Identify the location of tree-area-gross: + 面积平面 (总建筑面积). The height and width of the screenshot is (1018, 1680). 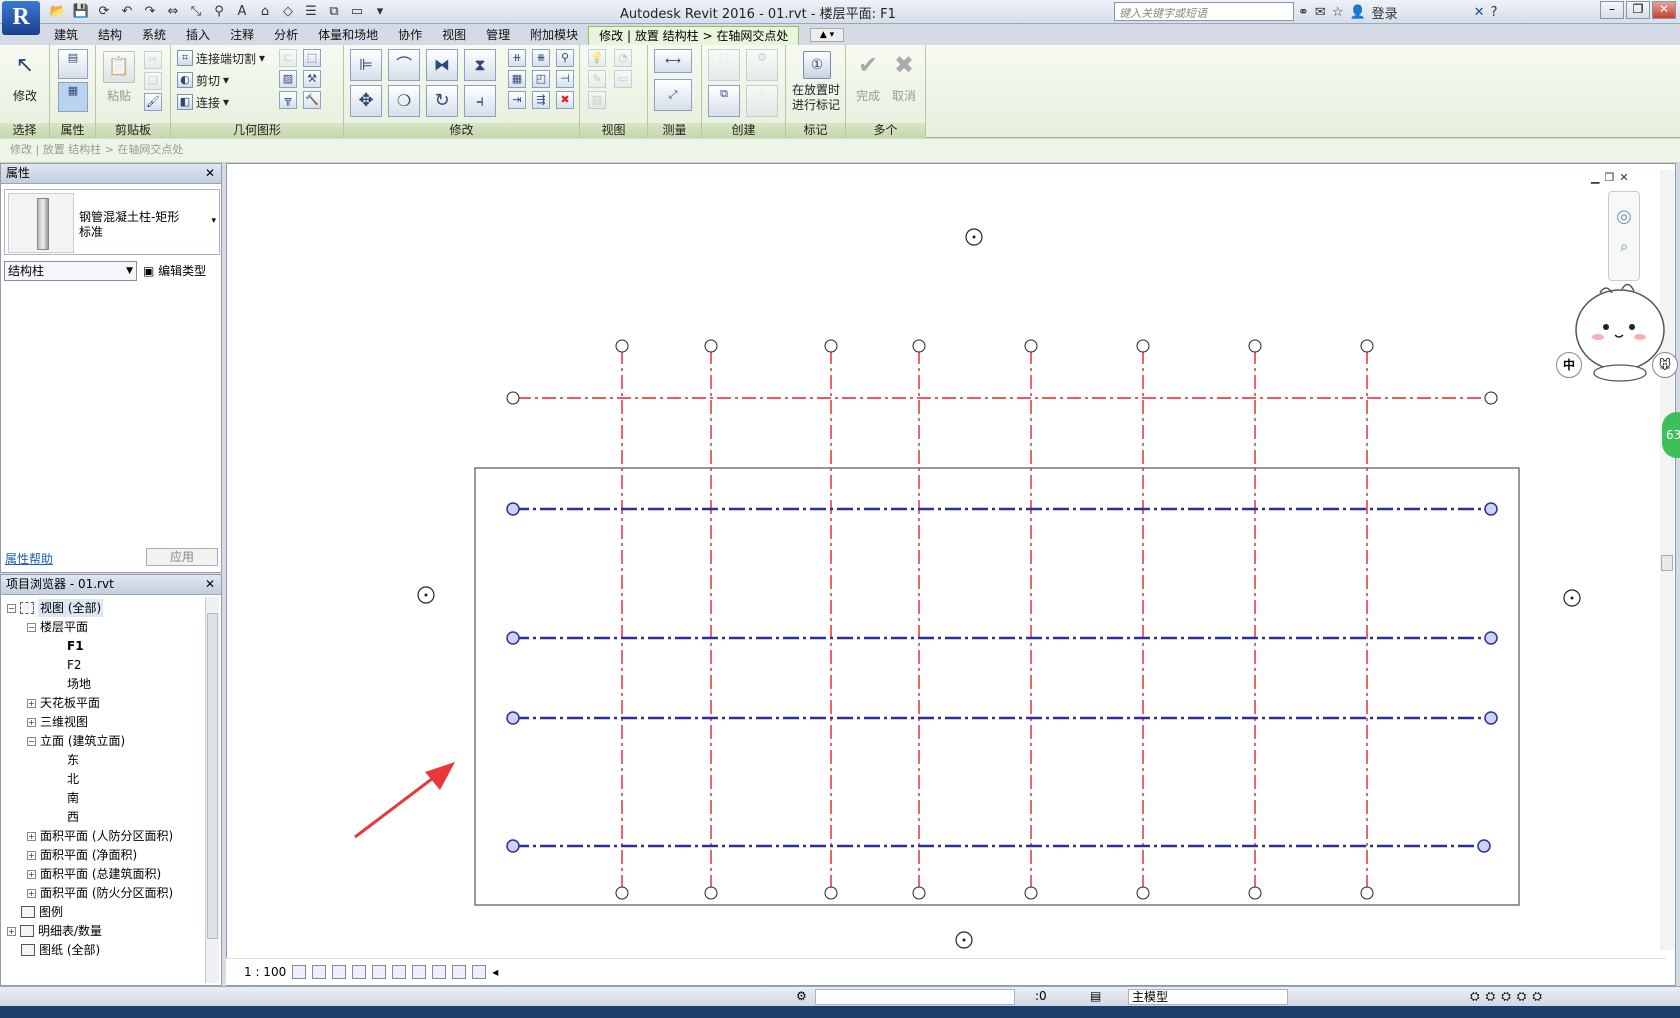
(94, 874).